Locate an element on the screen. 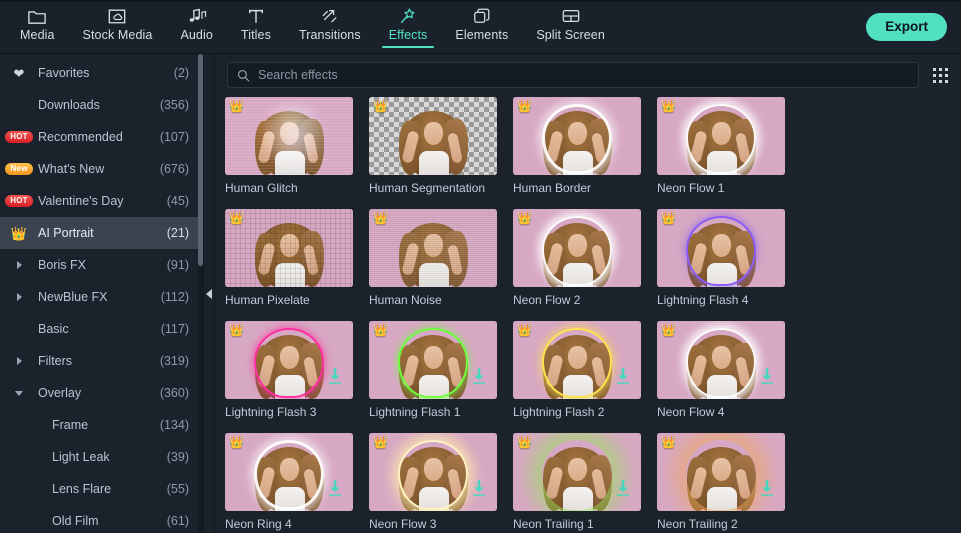 Image resolution: width=961 pixels, height=533 pixels. sidebar-item-frame: Frame (134) is located at coordinates (101, 425).